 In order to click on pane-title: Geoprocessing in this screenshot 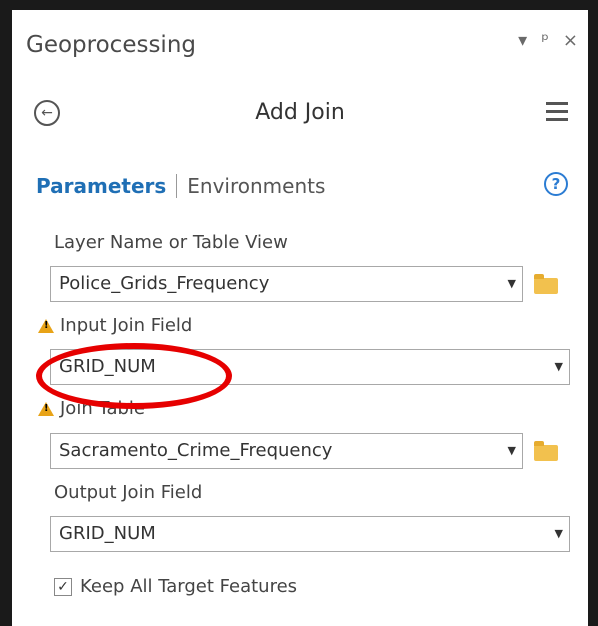, I will do `click(111, 45)`.